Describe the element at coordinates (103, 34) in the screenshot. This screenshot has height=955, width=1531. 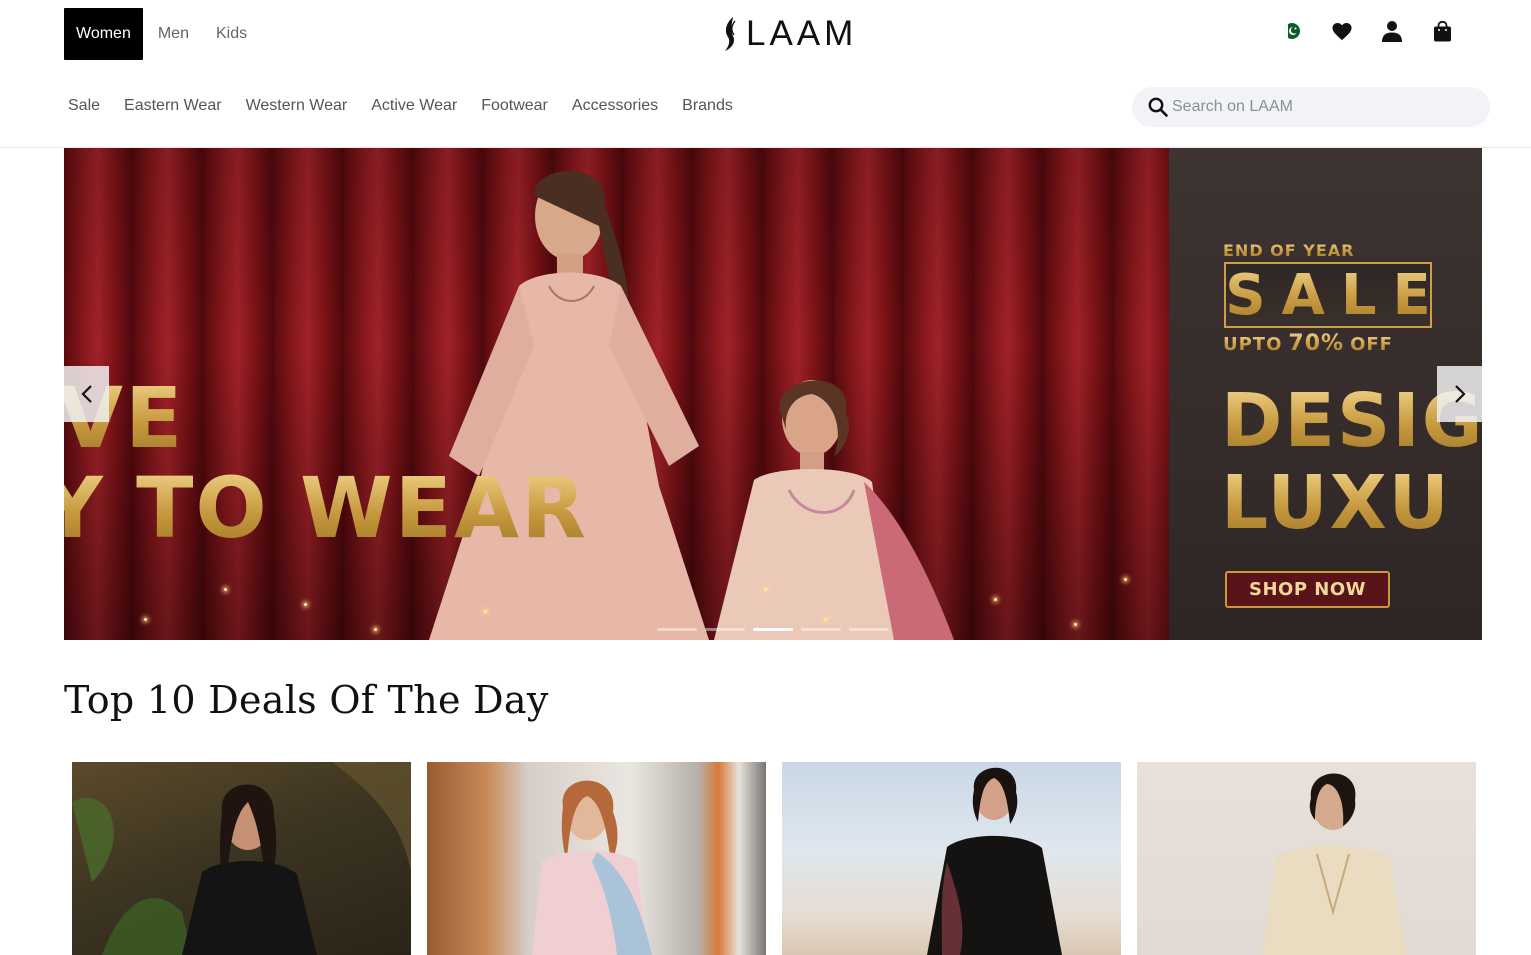
I see `tab-women: Women` at that location.